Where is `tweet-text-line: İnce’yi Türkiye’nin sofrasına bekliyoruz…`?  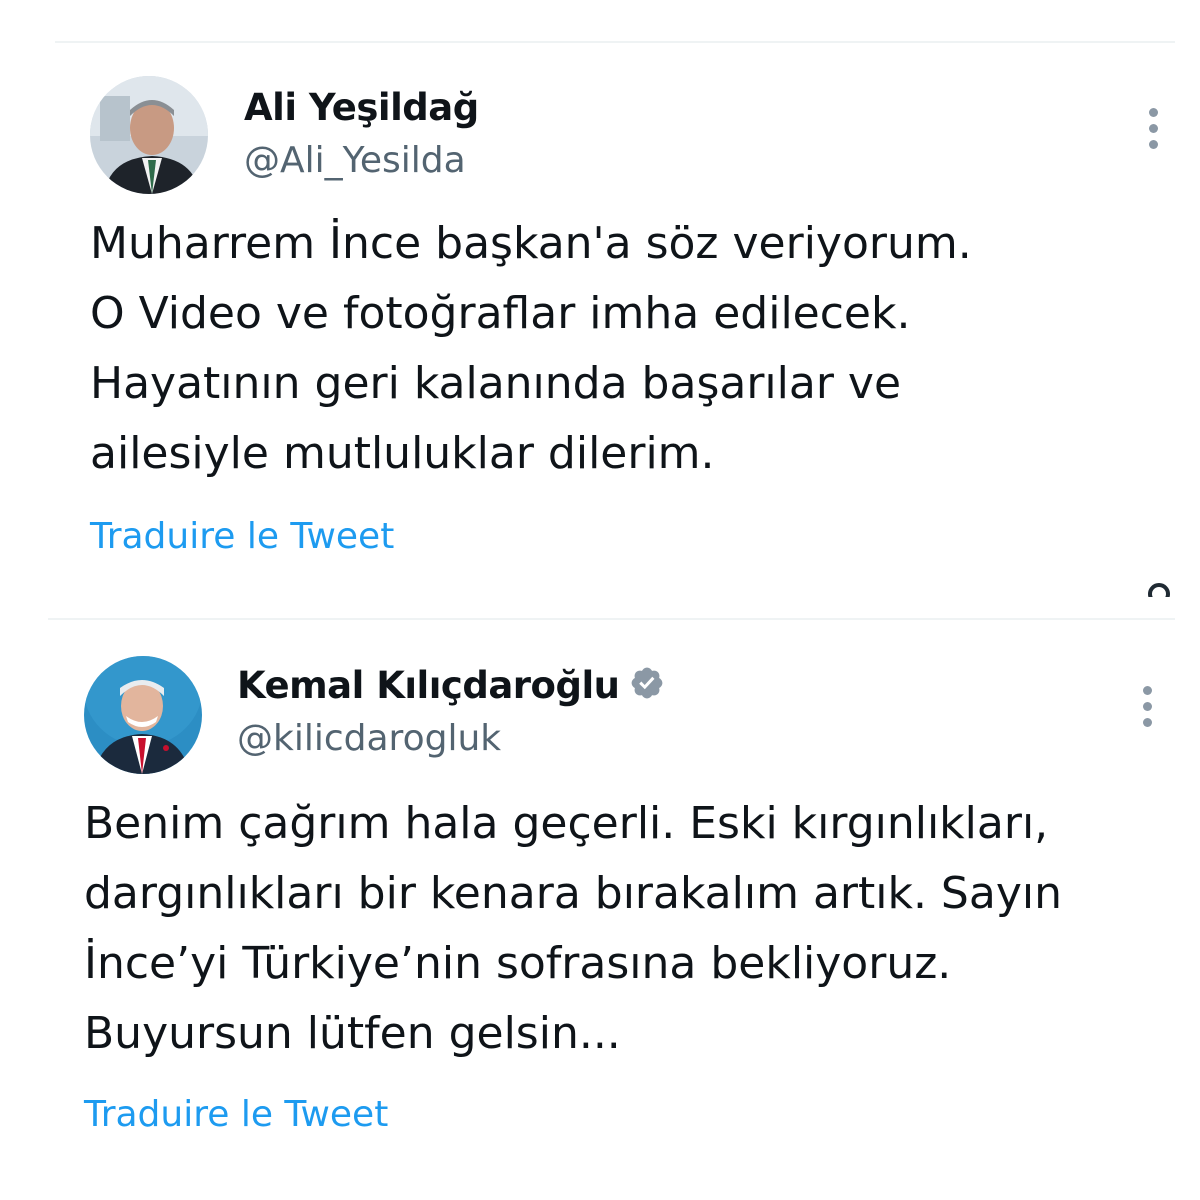 tweet-text-line: İnce’yi Türkiye’nin sofrasına bekliyoruz… is located at coordinates (518, 963).